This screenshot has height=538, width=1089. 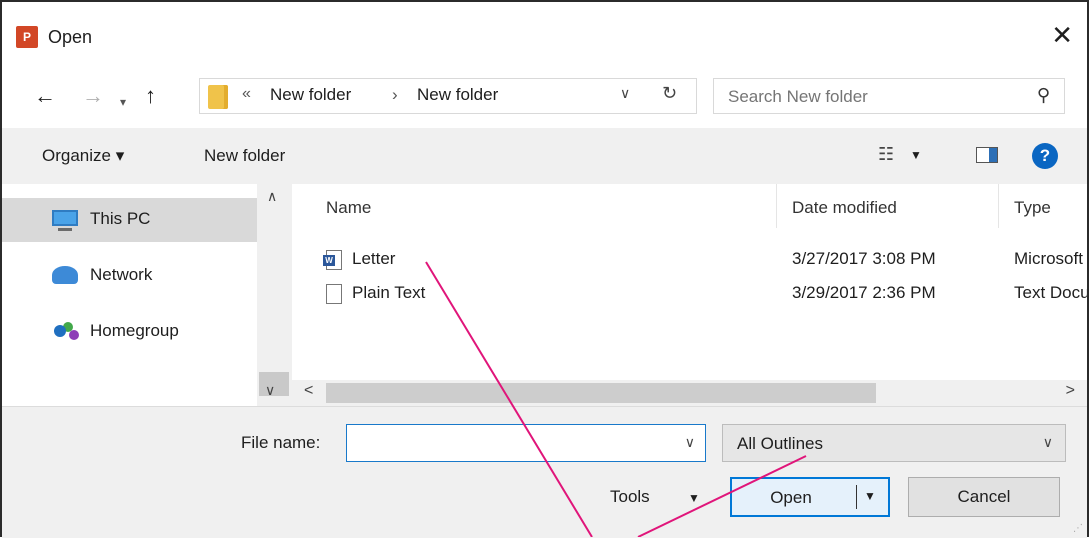 I want to click on close-icon: ✕, so click(x=1062, y=35).